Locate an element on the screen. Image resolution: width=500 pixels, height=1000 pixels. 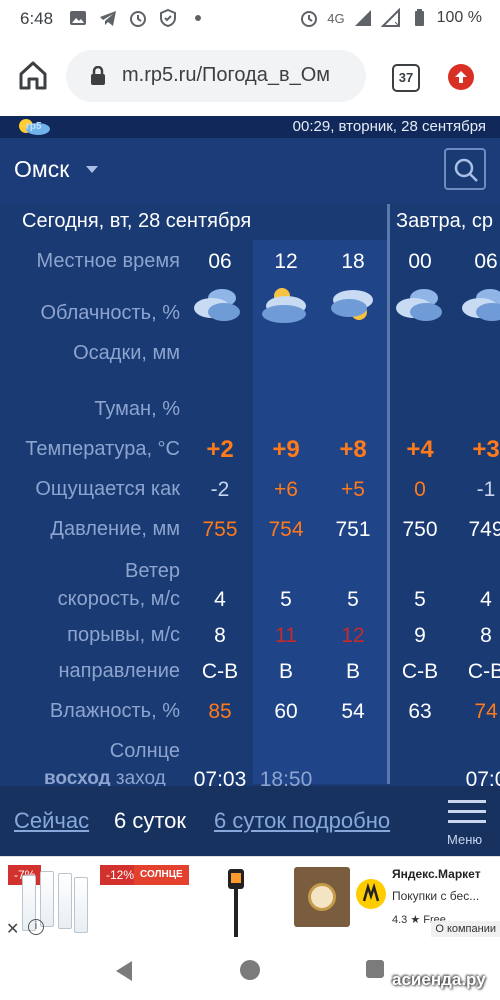
label-pressure: Давление, мм is located at coordinates (115, 529).